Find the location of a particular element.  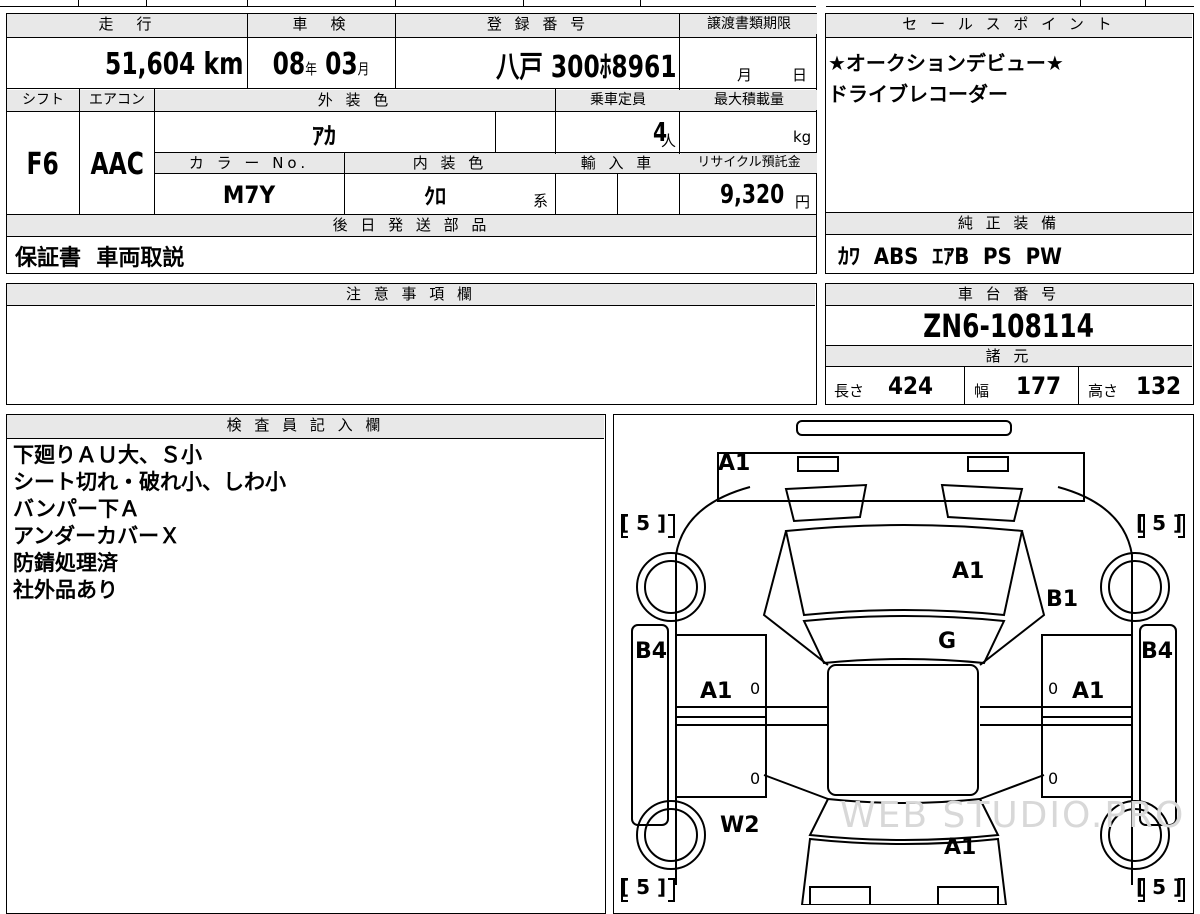

sales-point-2: ドライブレコーダー is located at coordinates (918, 94).